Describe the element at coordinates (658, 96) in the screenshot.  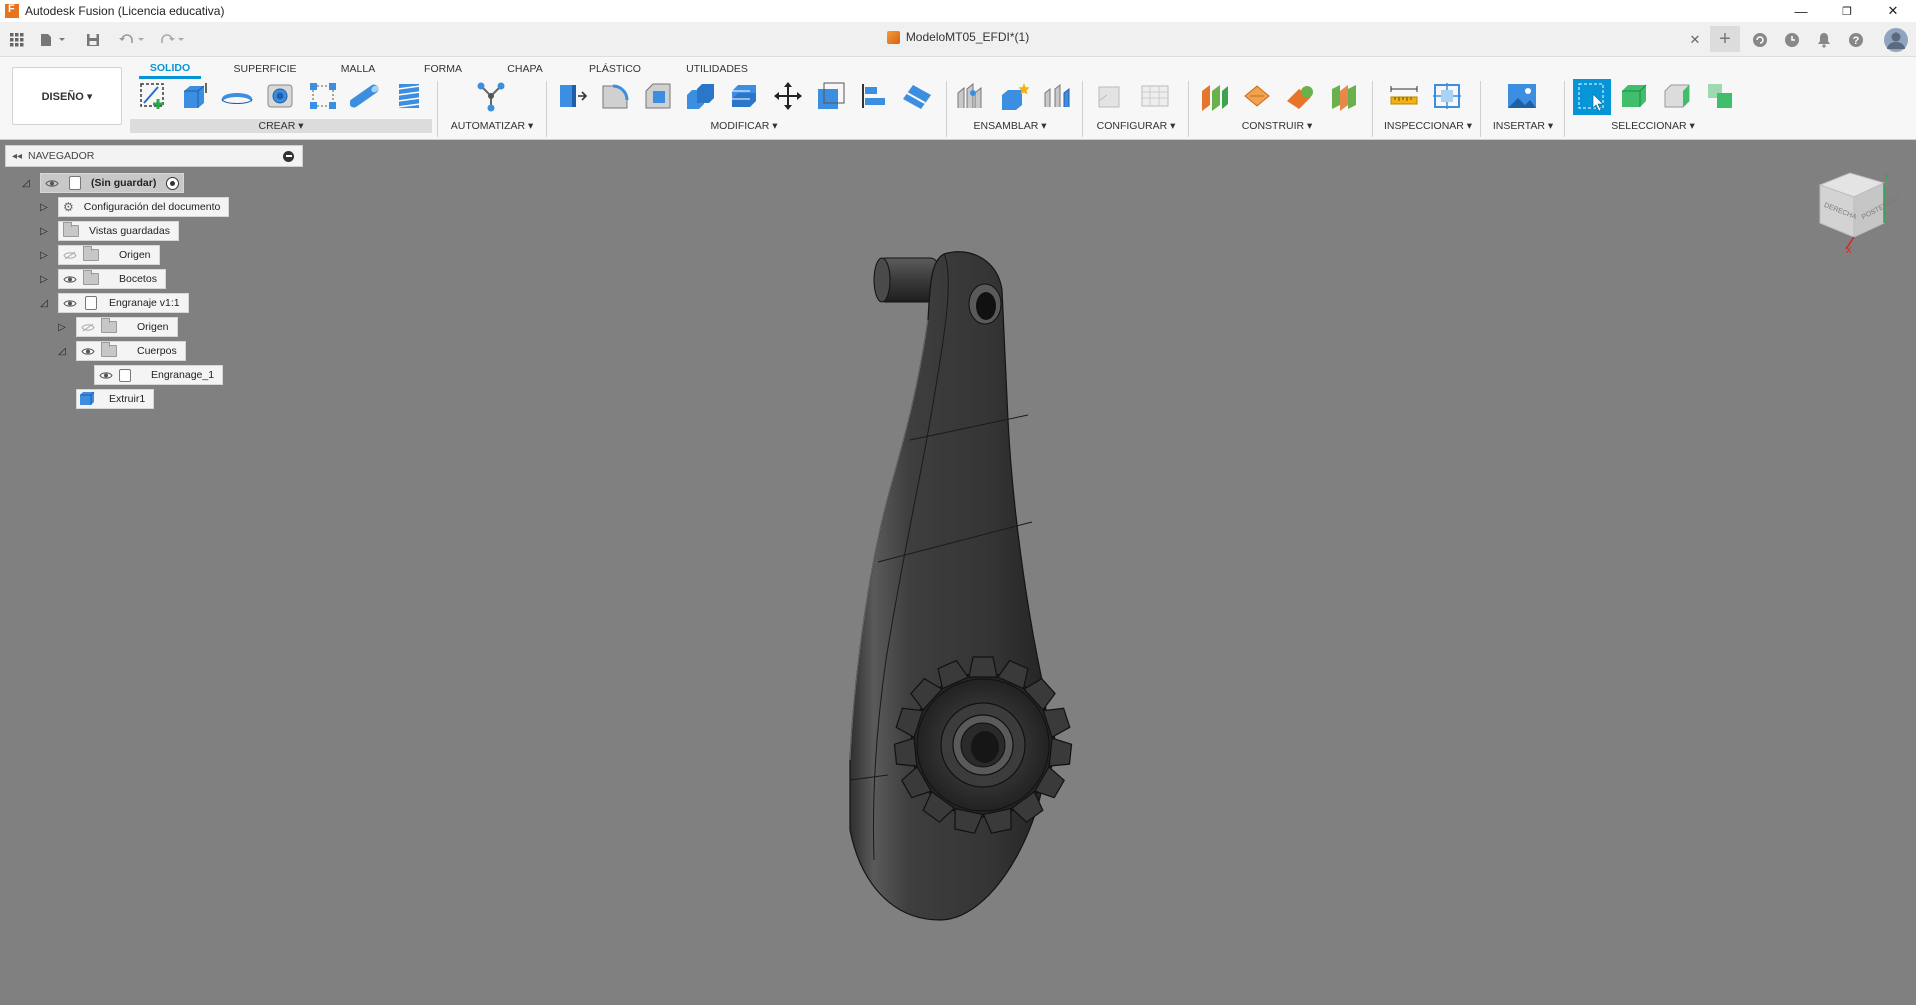
I see `chamfer-icon` at that location.